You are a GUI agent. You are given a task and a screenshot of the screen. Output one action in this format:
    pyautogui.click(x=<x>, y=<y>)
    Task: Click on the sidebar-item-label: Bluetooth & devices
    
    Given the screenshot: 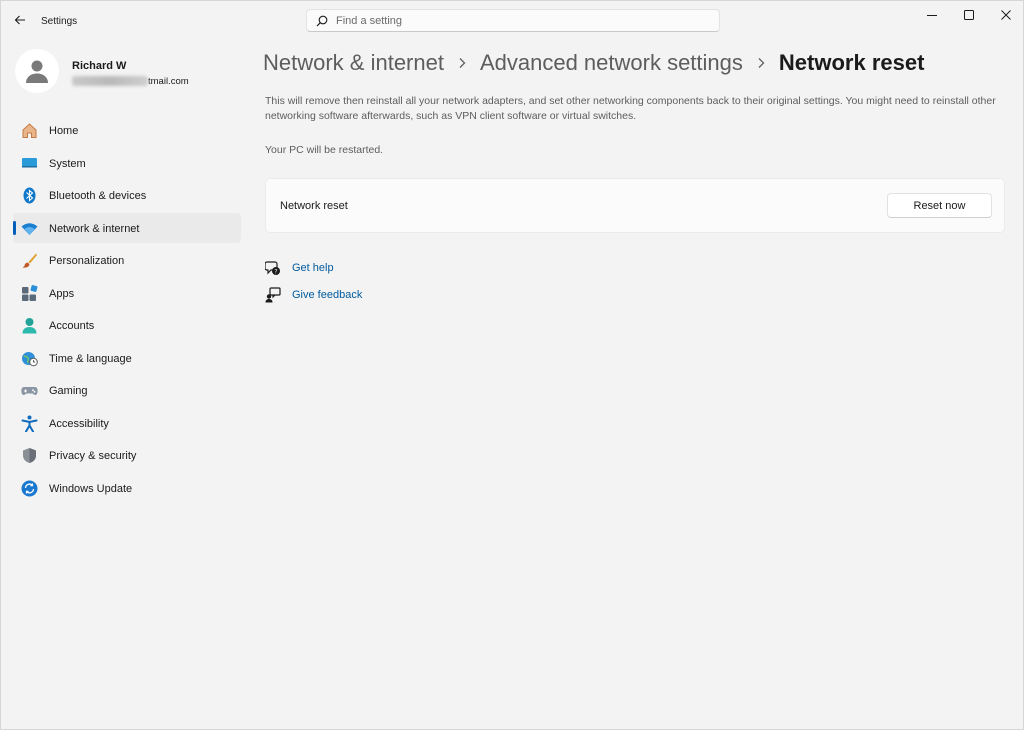 What is the action you would take?
    pyautogui.click(x=98, y=196)
    